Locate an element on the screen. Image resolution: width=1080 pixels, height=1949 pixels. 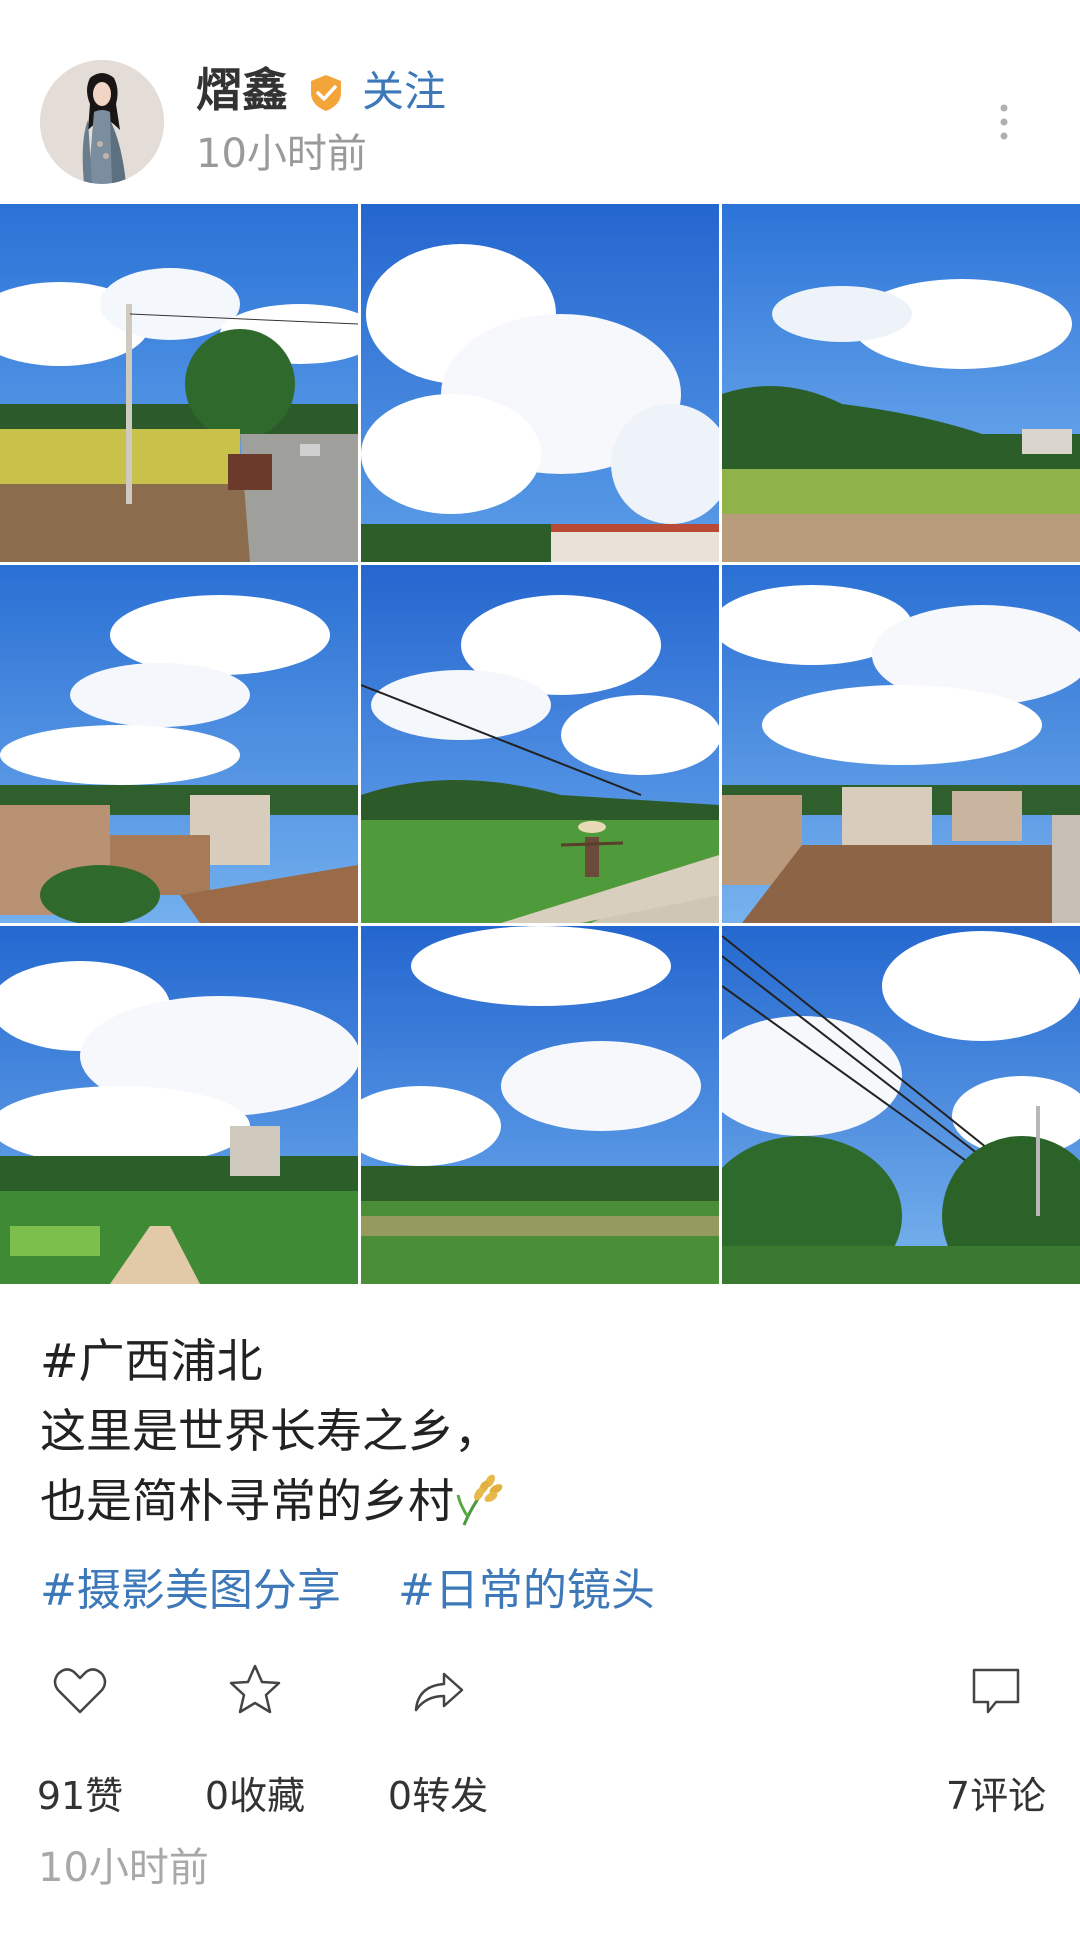
favorite-count: 0收藏 is located at coordinates (255, 1796).